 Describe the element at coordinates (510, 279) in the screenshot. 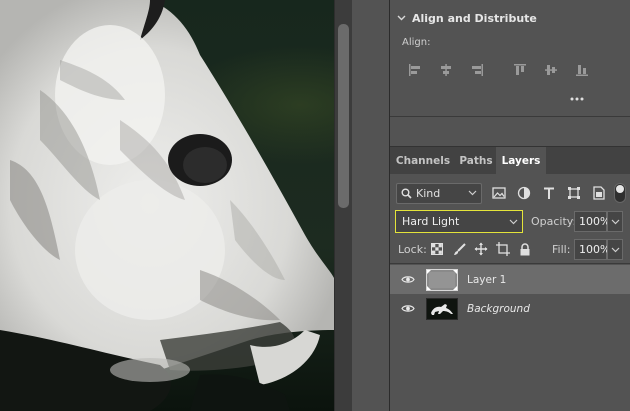

I see `layer-row: Layer 1` at that location.